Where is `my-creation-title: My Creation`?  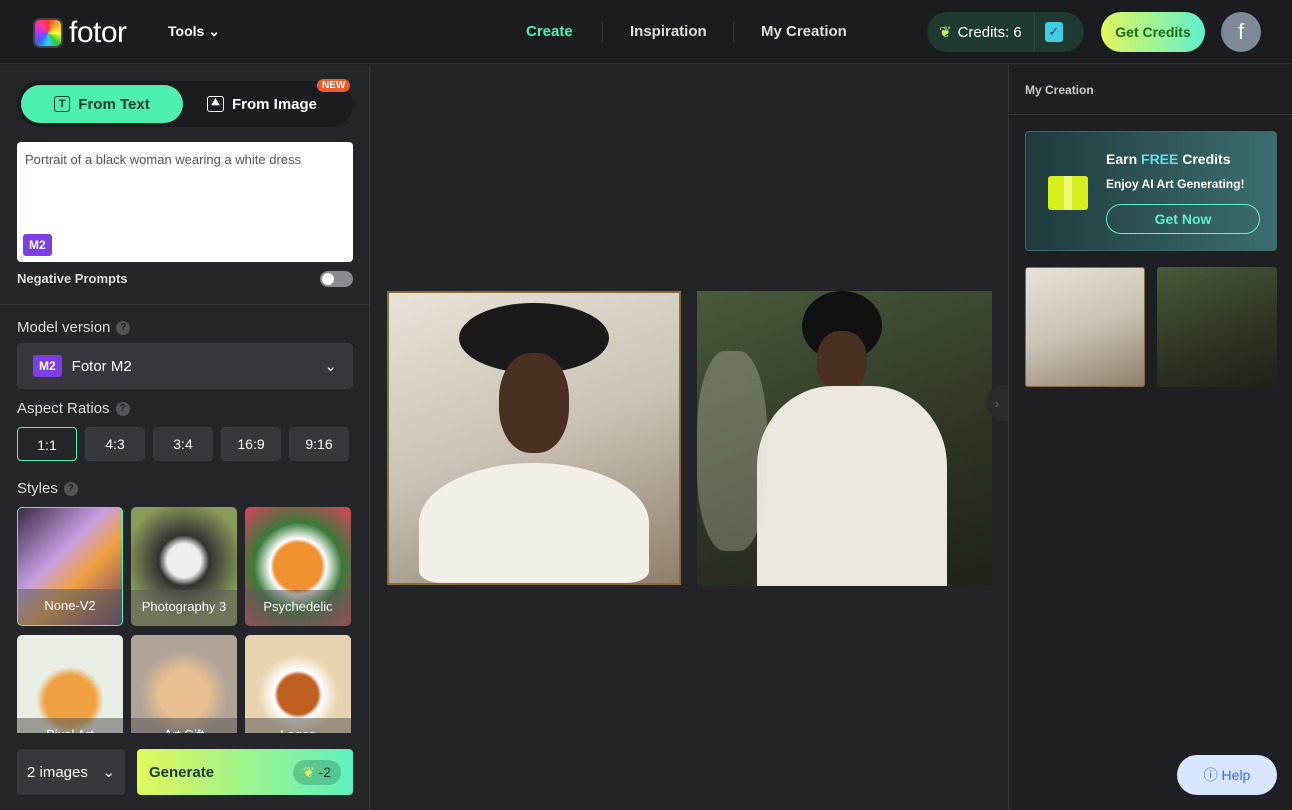 my-creation-title: My Creation is located at coordinates (1059, 90).